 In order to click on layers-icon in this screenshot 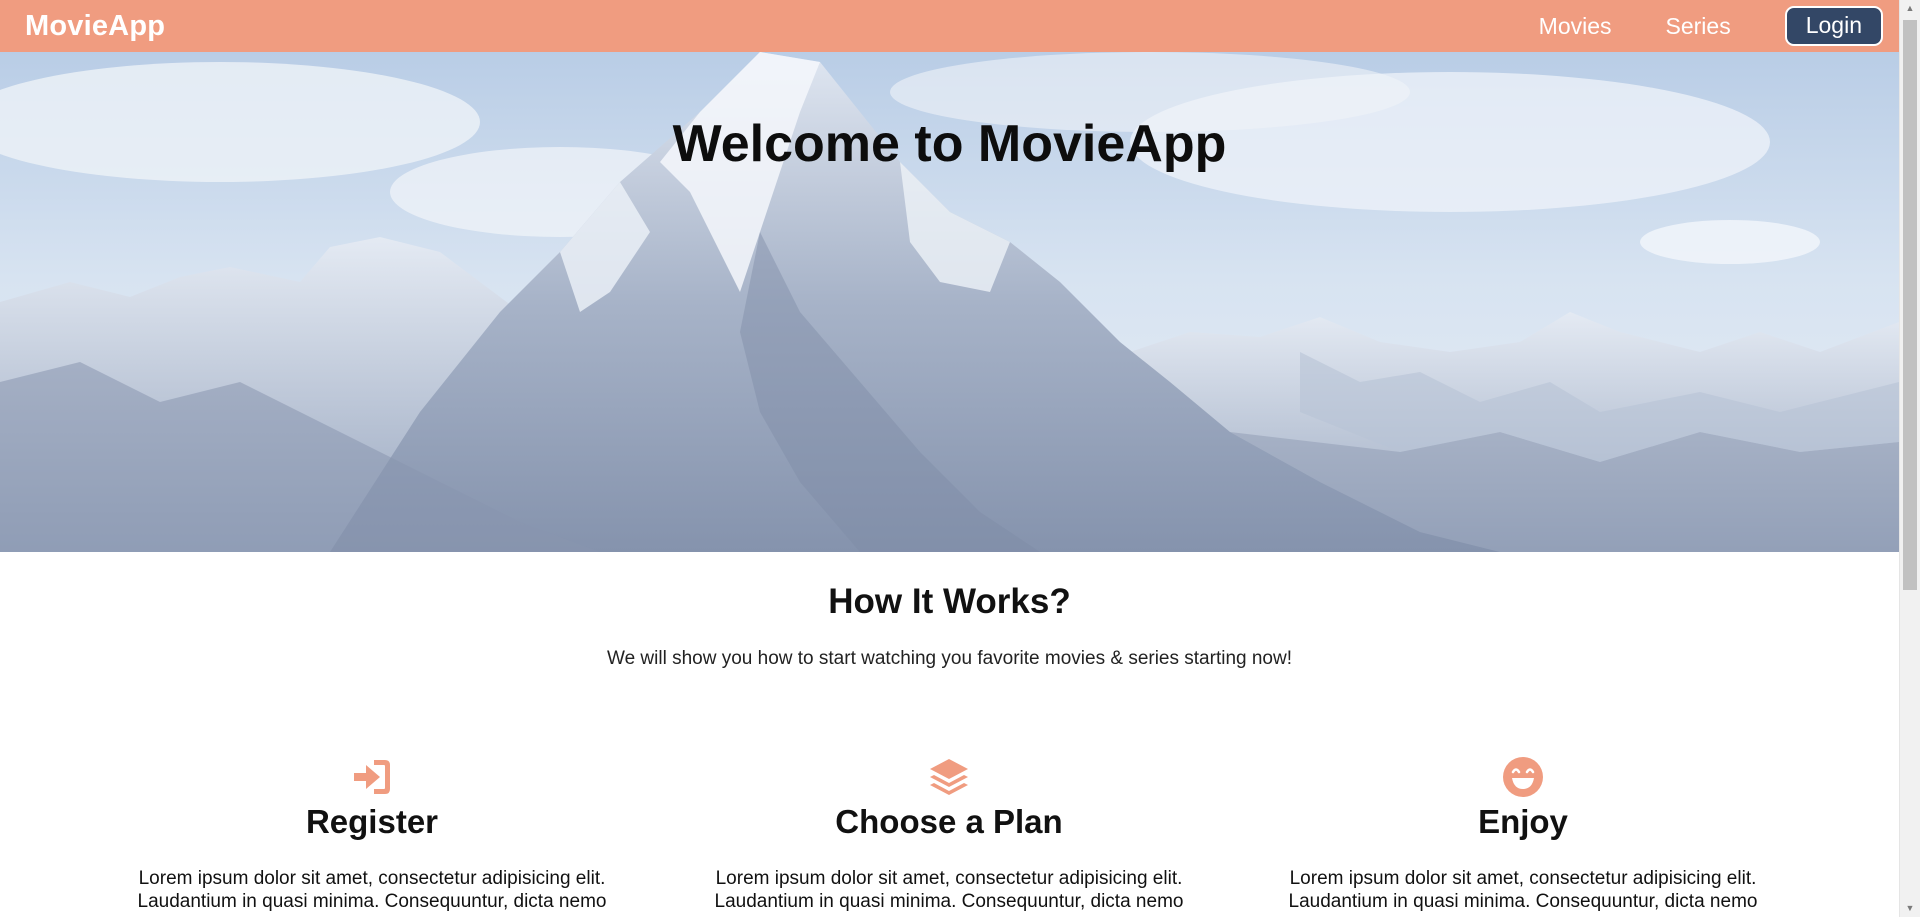, I will do `click(949, 777)`.